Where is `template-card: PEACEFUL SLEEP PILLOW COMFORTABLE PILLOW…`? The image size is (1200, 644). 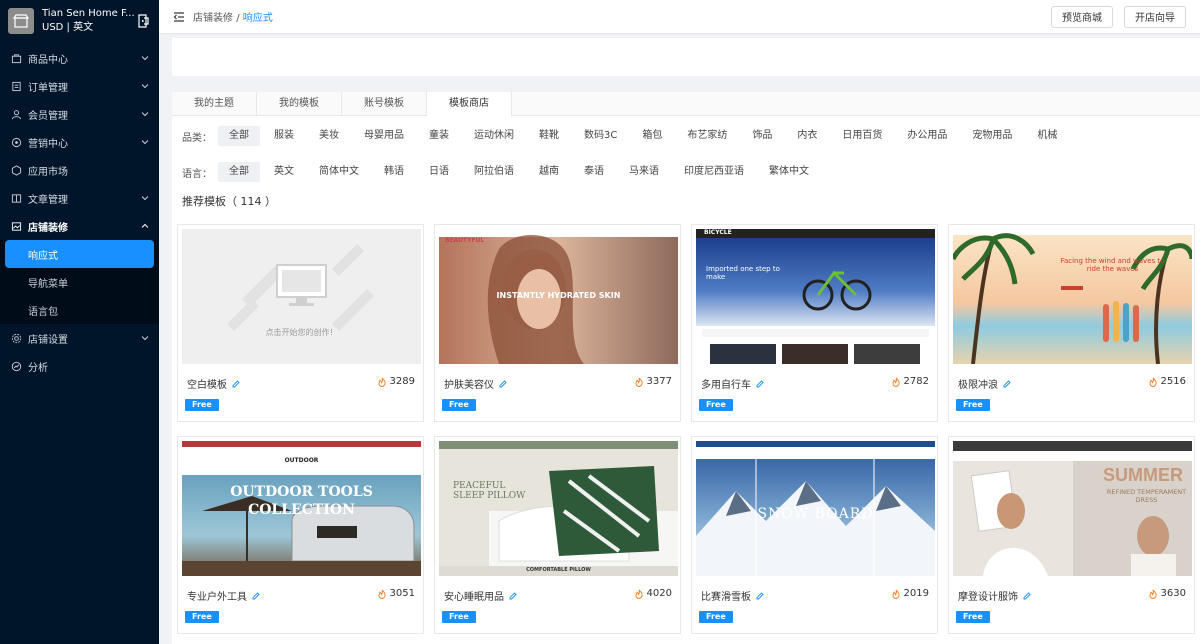 template-card: PEACEFUL SLEEP PILLOW COMFORTABLE PILLOW… is located at coordinates (557, 535).